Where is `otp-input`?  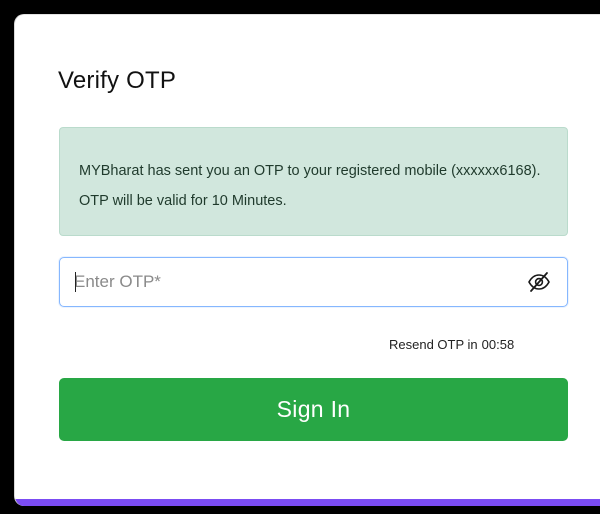 otp-input is located at coordinates (289, 281).